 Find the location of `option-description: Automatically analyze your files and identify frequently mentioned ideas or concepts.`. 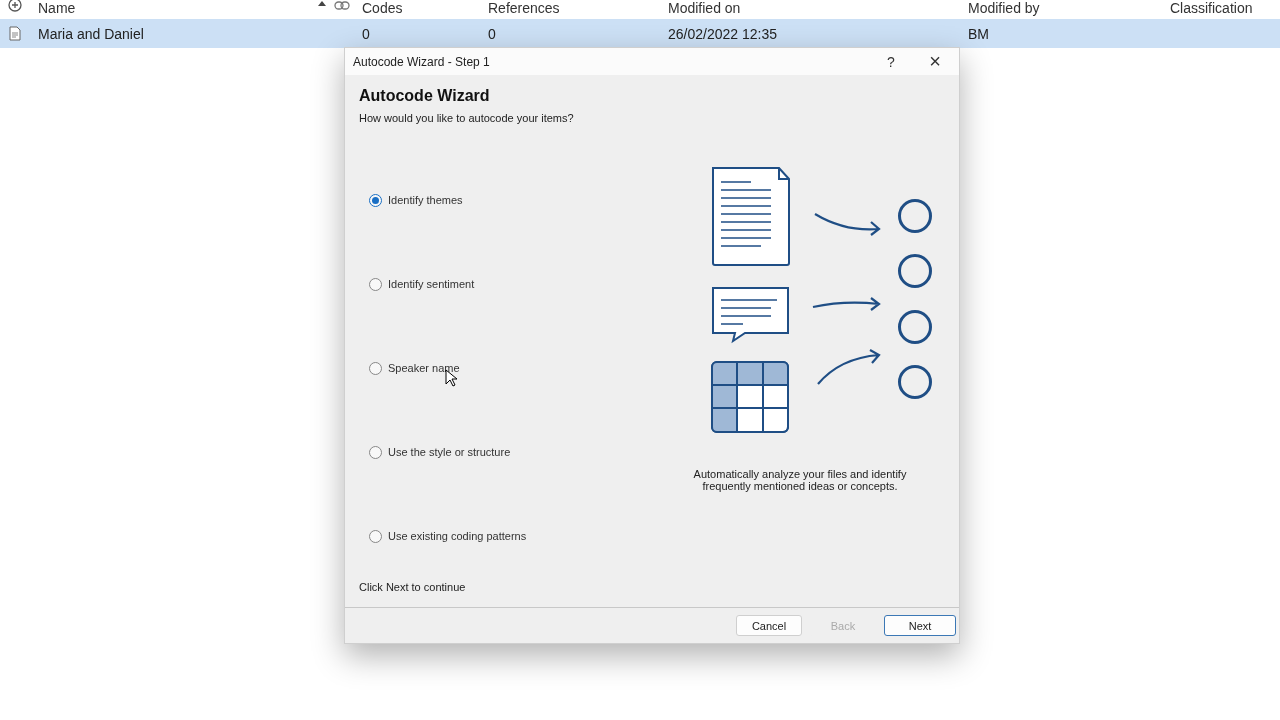

option-description: Automatically analyze your files and identify frequently mentioned ideas or concepts. is located at coordinates (800, 480).